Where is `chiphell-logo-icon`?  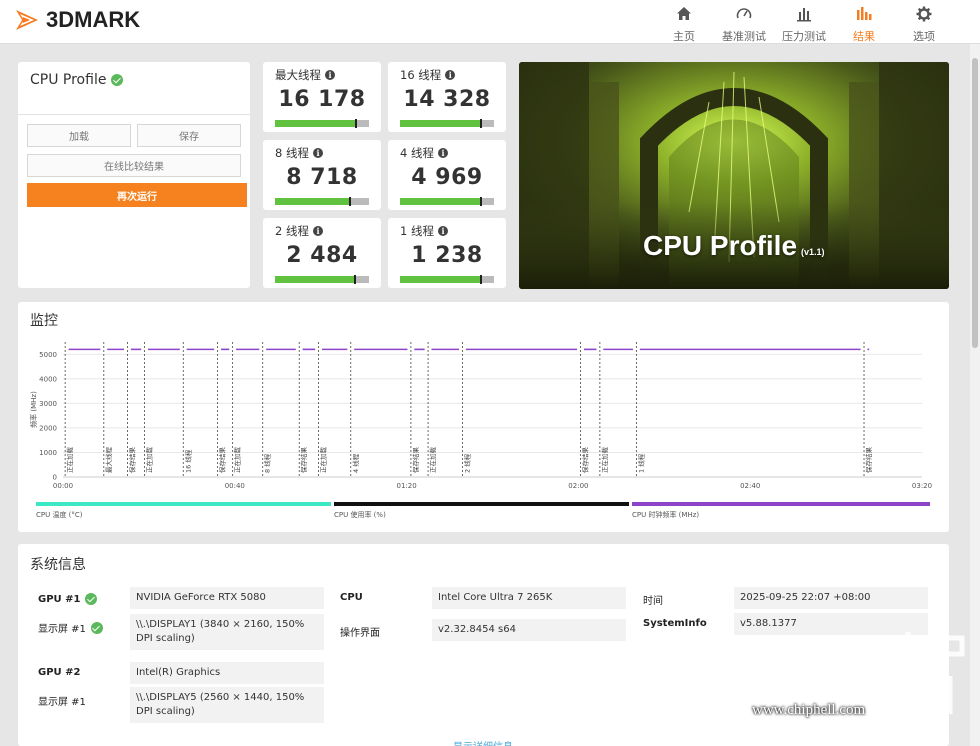
chiphell-logo-icon is located at coordinates (922, 674).